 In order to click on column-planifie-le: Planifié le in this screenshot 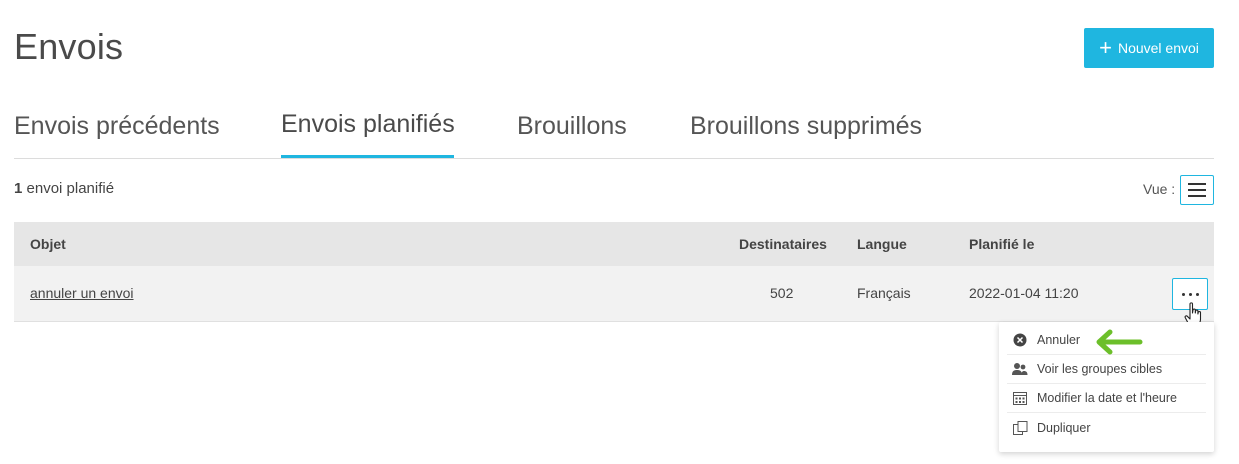, I will do `click(1002, 244)`.